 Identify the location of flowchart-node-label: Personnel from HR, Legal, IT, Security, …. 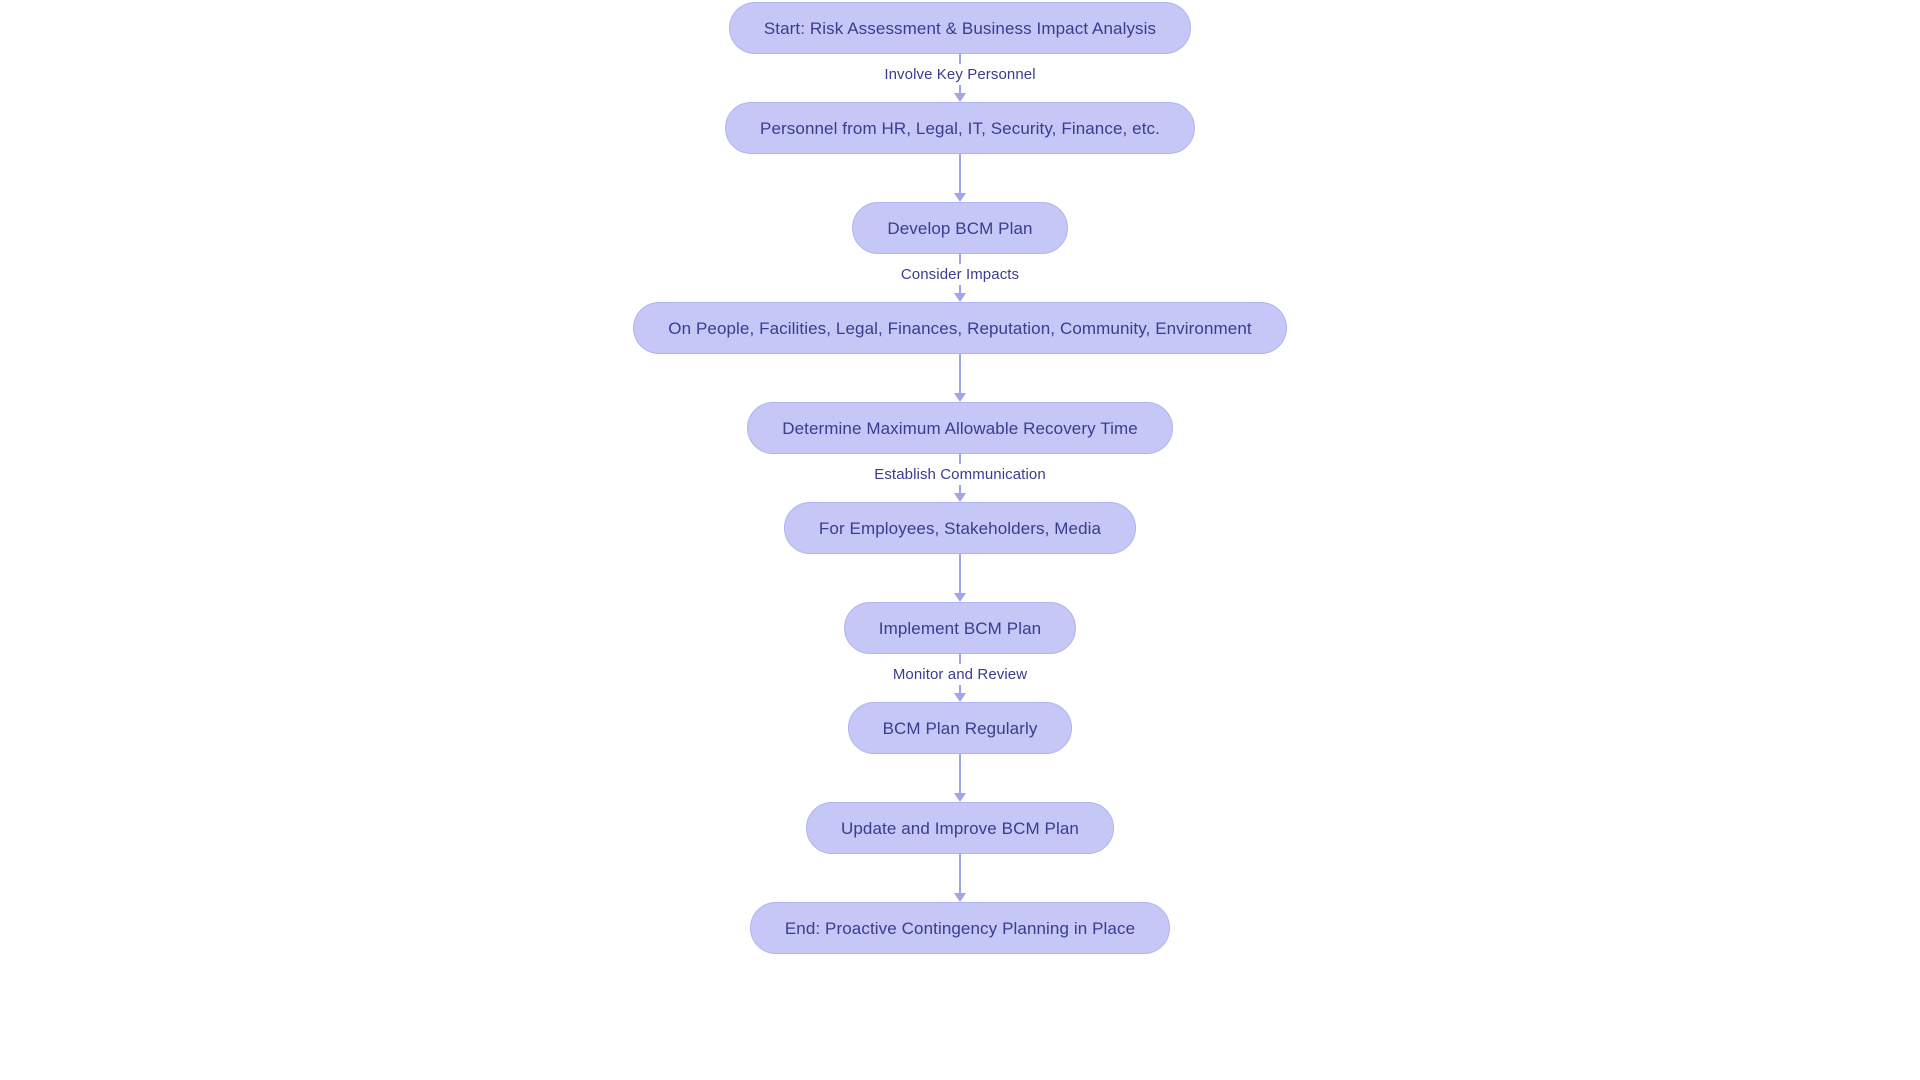
(960, 128).